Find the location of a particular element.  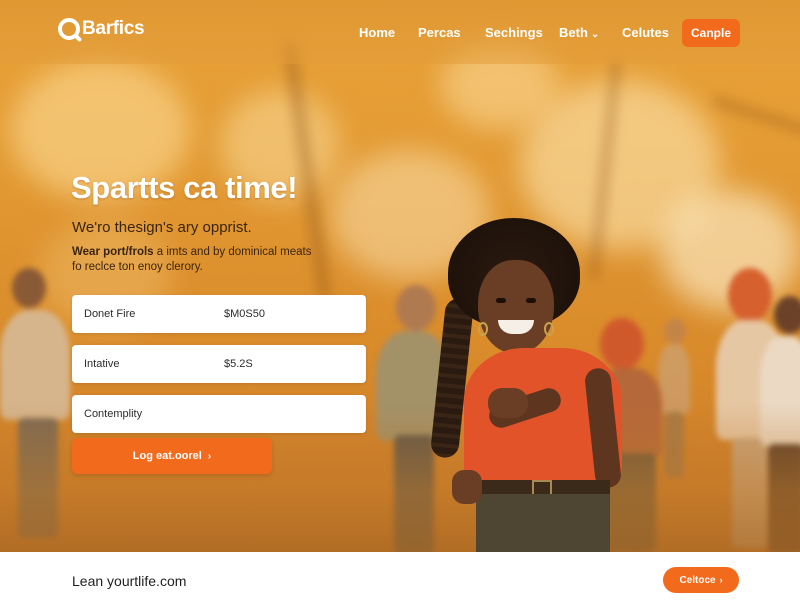

logo-text: Barfics is located at coordinates (113, 28).